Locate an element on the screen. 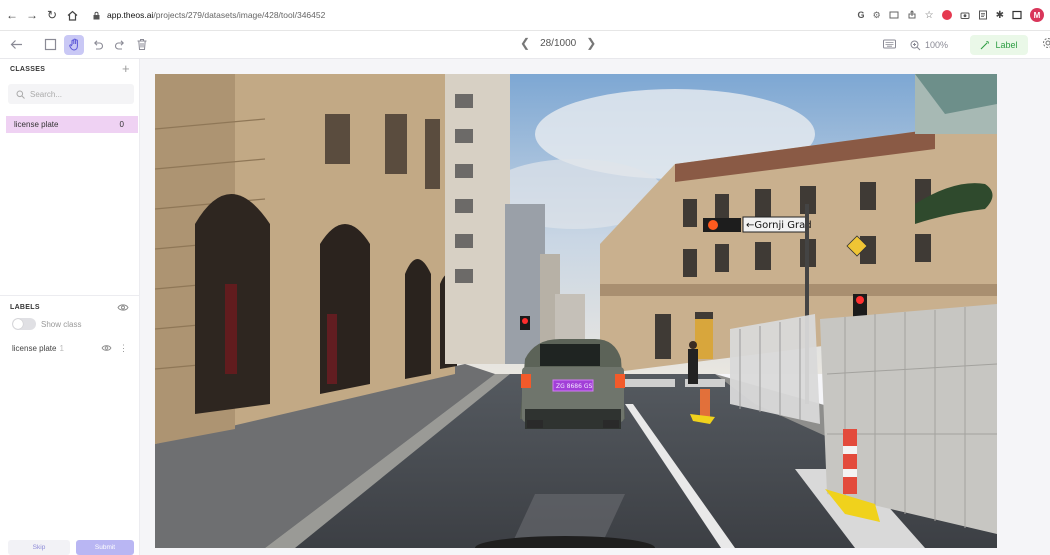 This screenshot has width=1050, height=555. classes-title: CLASSES is located at coordinates (28, 69).